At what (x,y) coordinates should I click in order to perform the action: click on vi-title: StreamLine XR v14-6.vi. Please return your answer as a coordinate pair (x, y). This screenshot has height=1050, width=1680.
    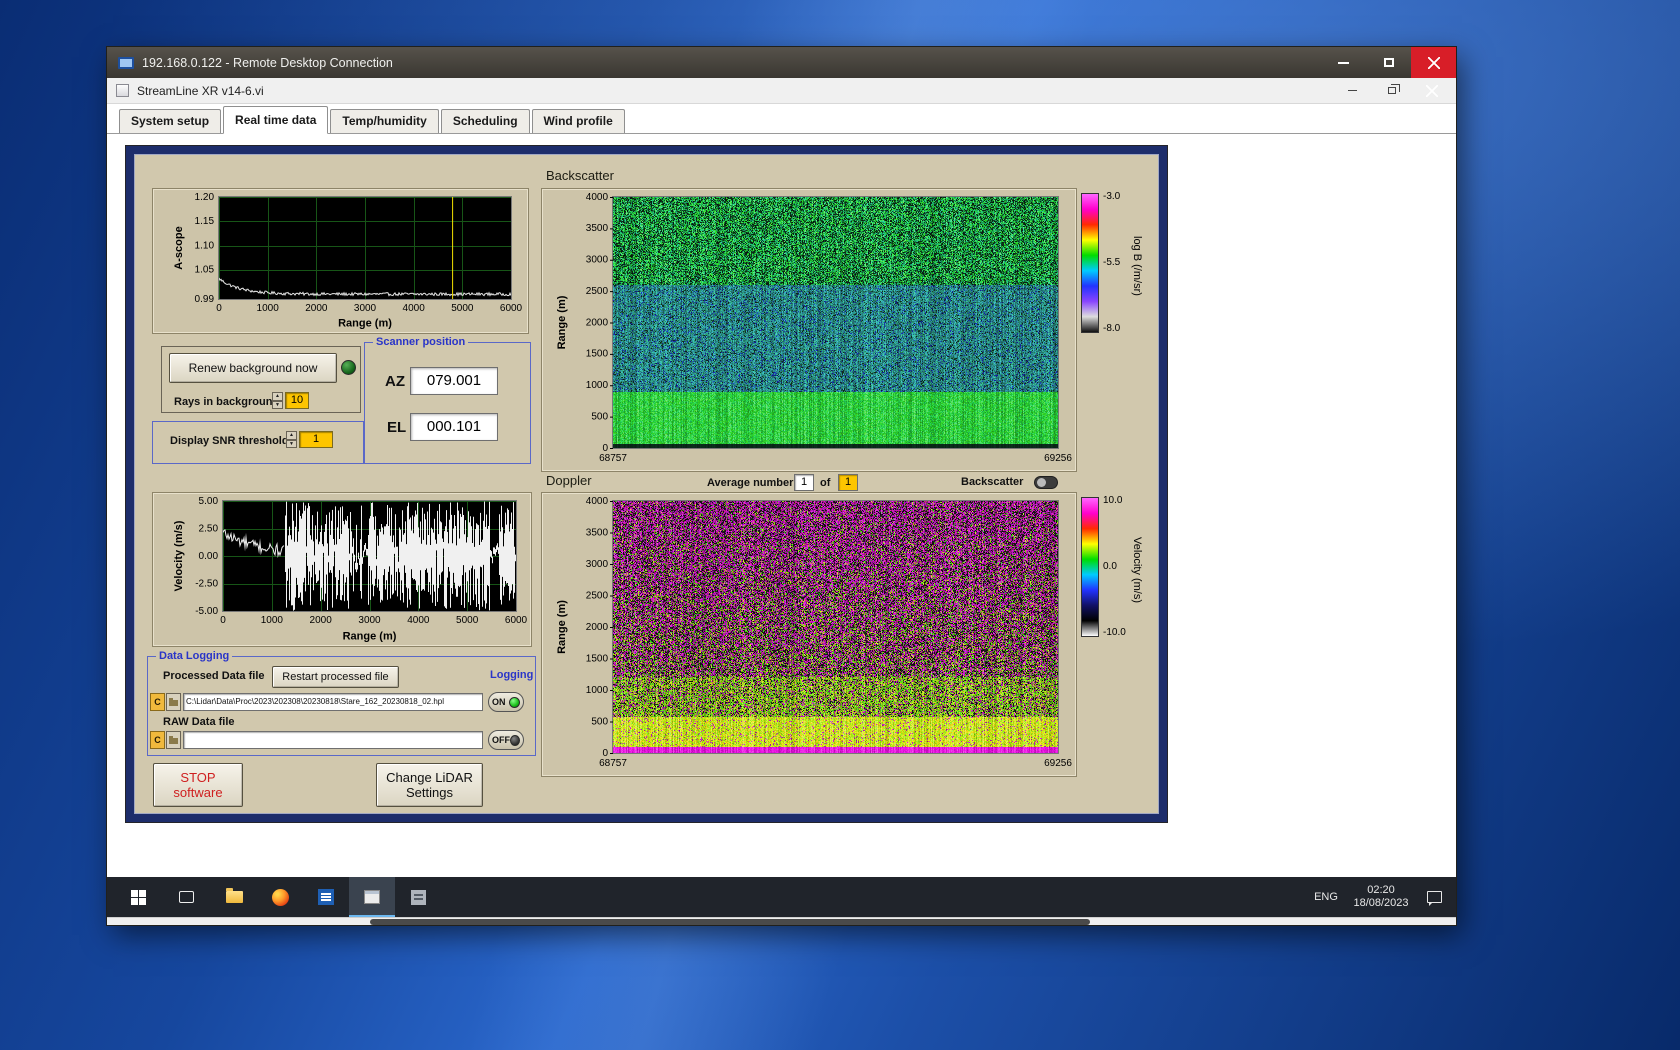
    Looking at the image, I should click on (200, 90).